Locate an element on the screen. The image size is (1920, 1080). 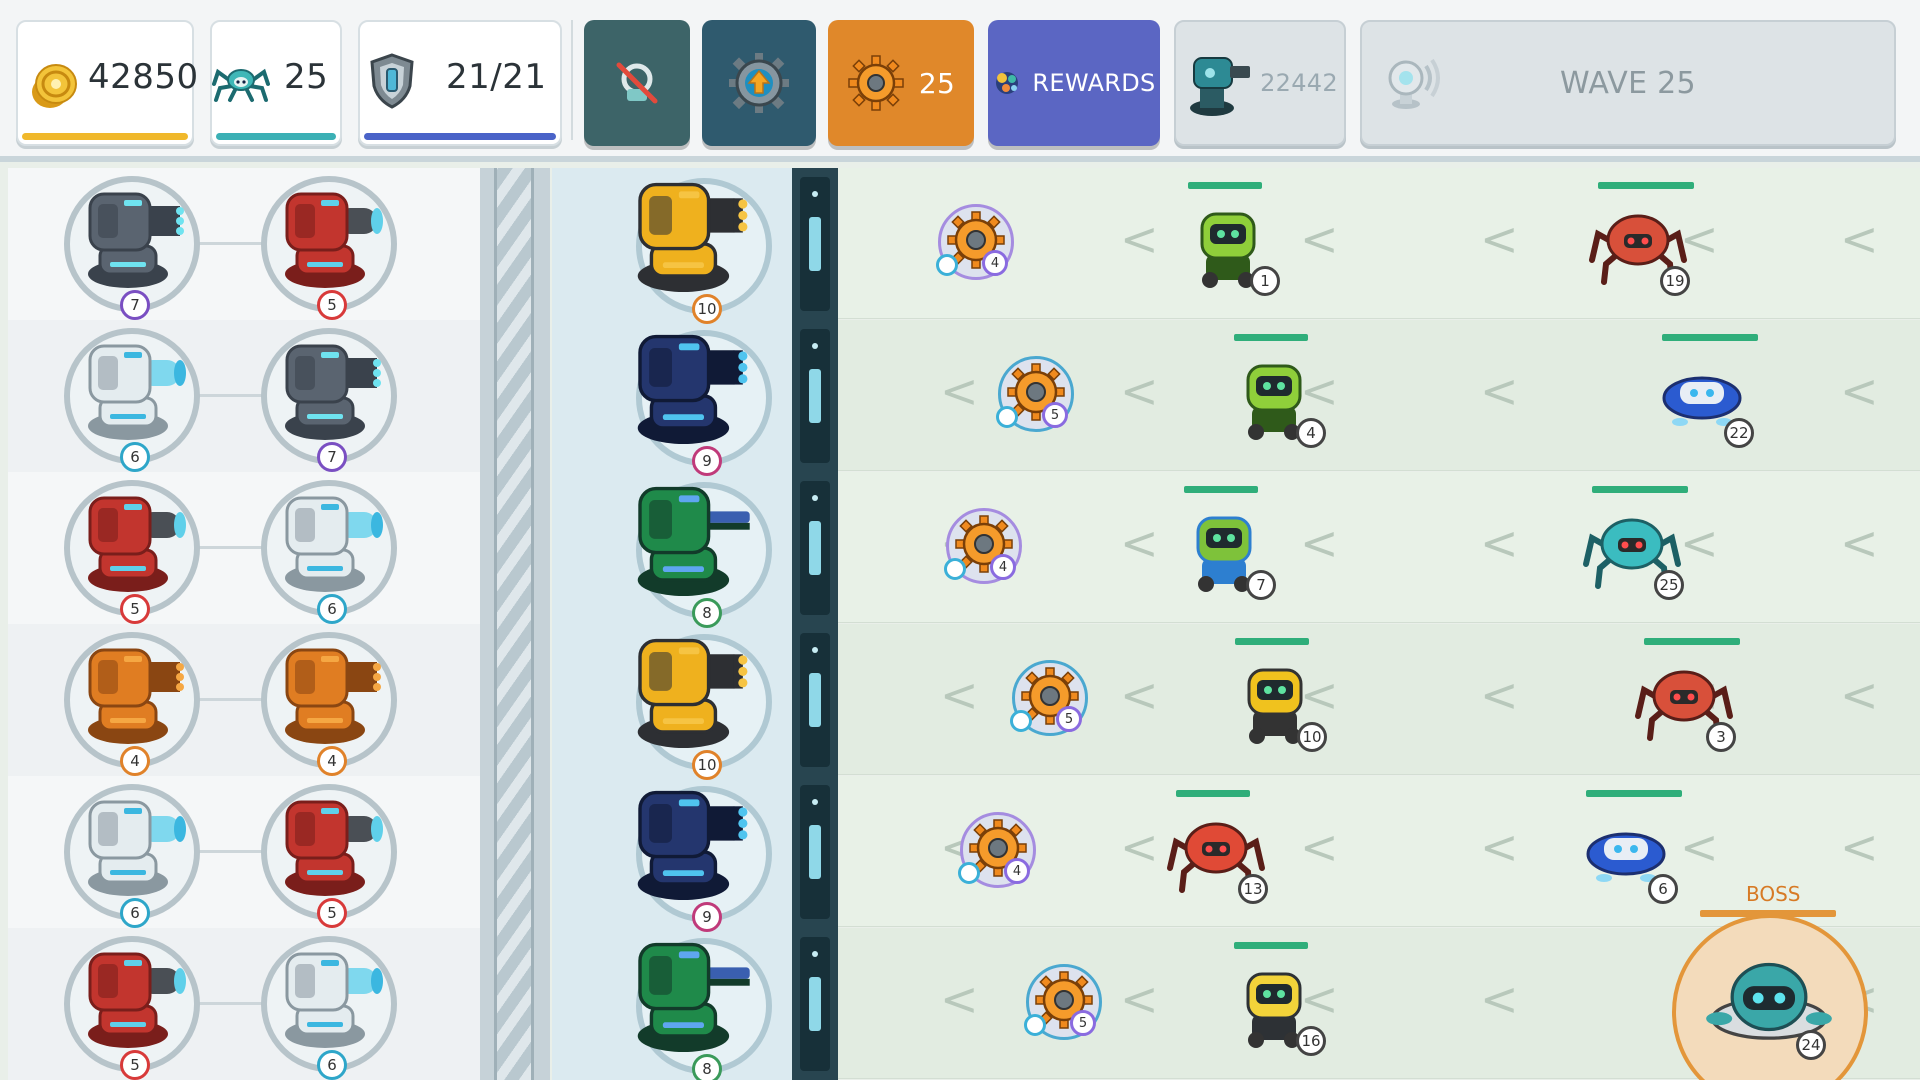
coin-icon is located at coordinates (54, 86).